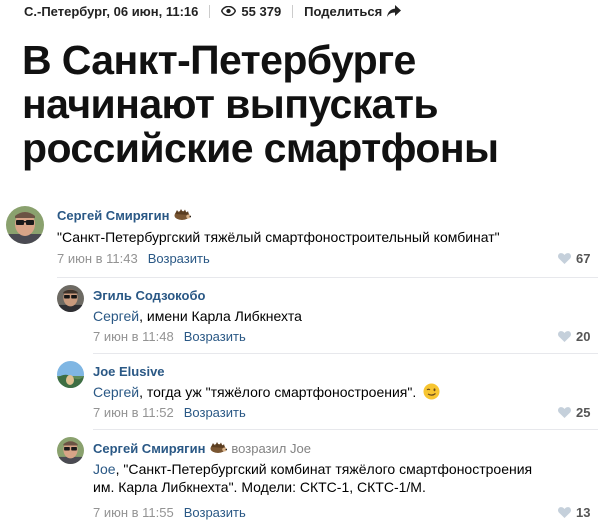 This screenshot has height=528, width=604. I want to click on title-line: российские смартфоны, so click(260, 148).